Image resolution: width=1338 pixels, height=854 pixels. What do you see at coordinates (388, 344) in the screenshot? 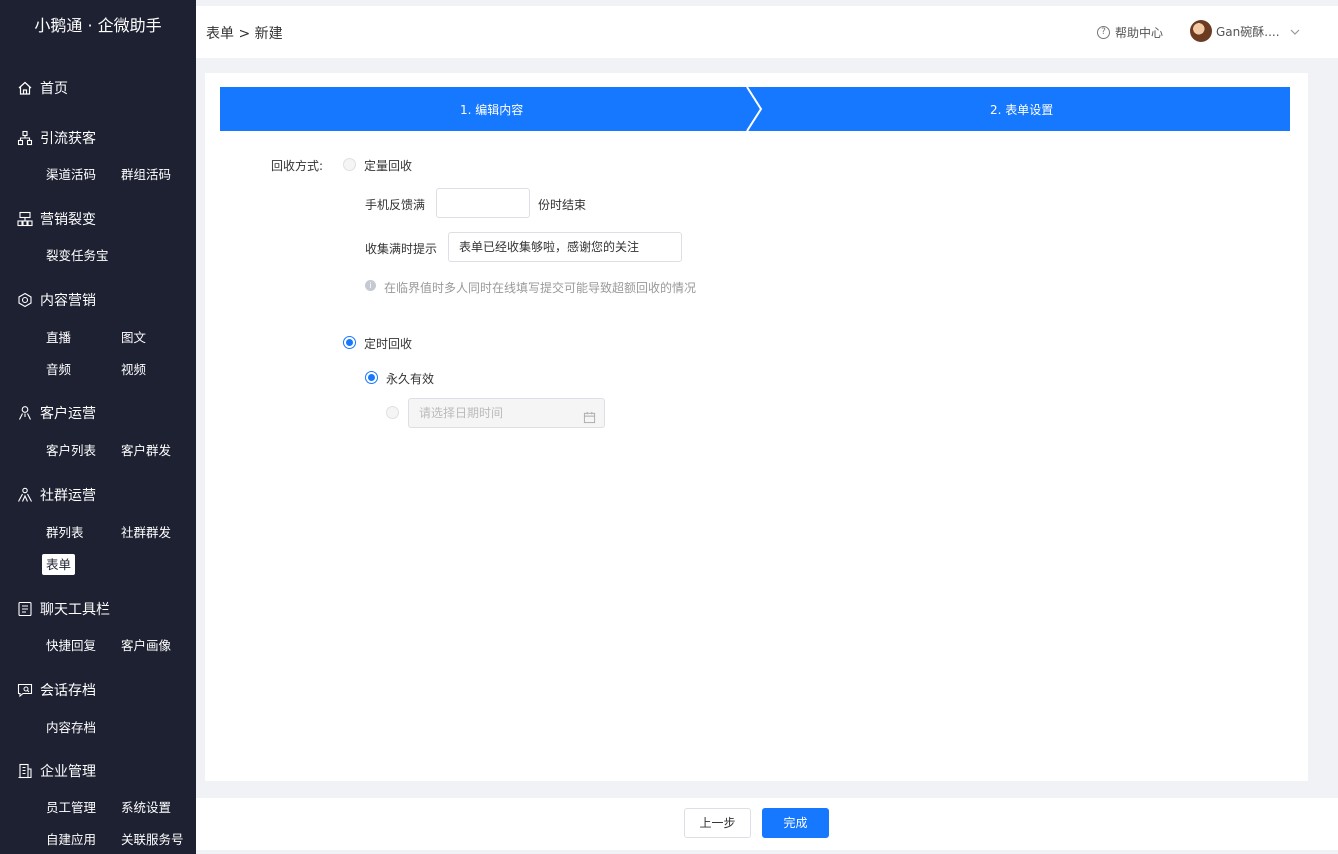
I see `timed-recycle-label: 定时回收` at bounding box center [388, 344].